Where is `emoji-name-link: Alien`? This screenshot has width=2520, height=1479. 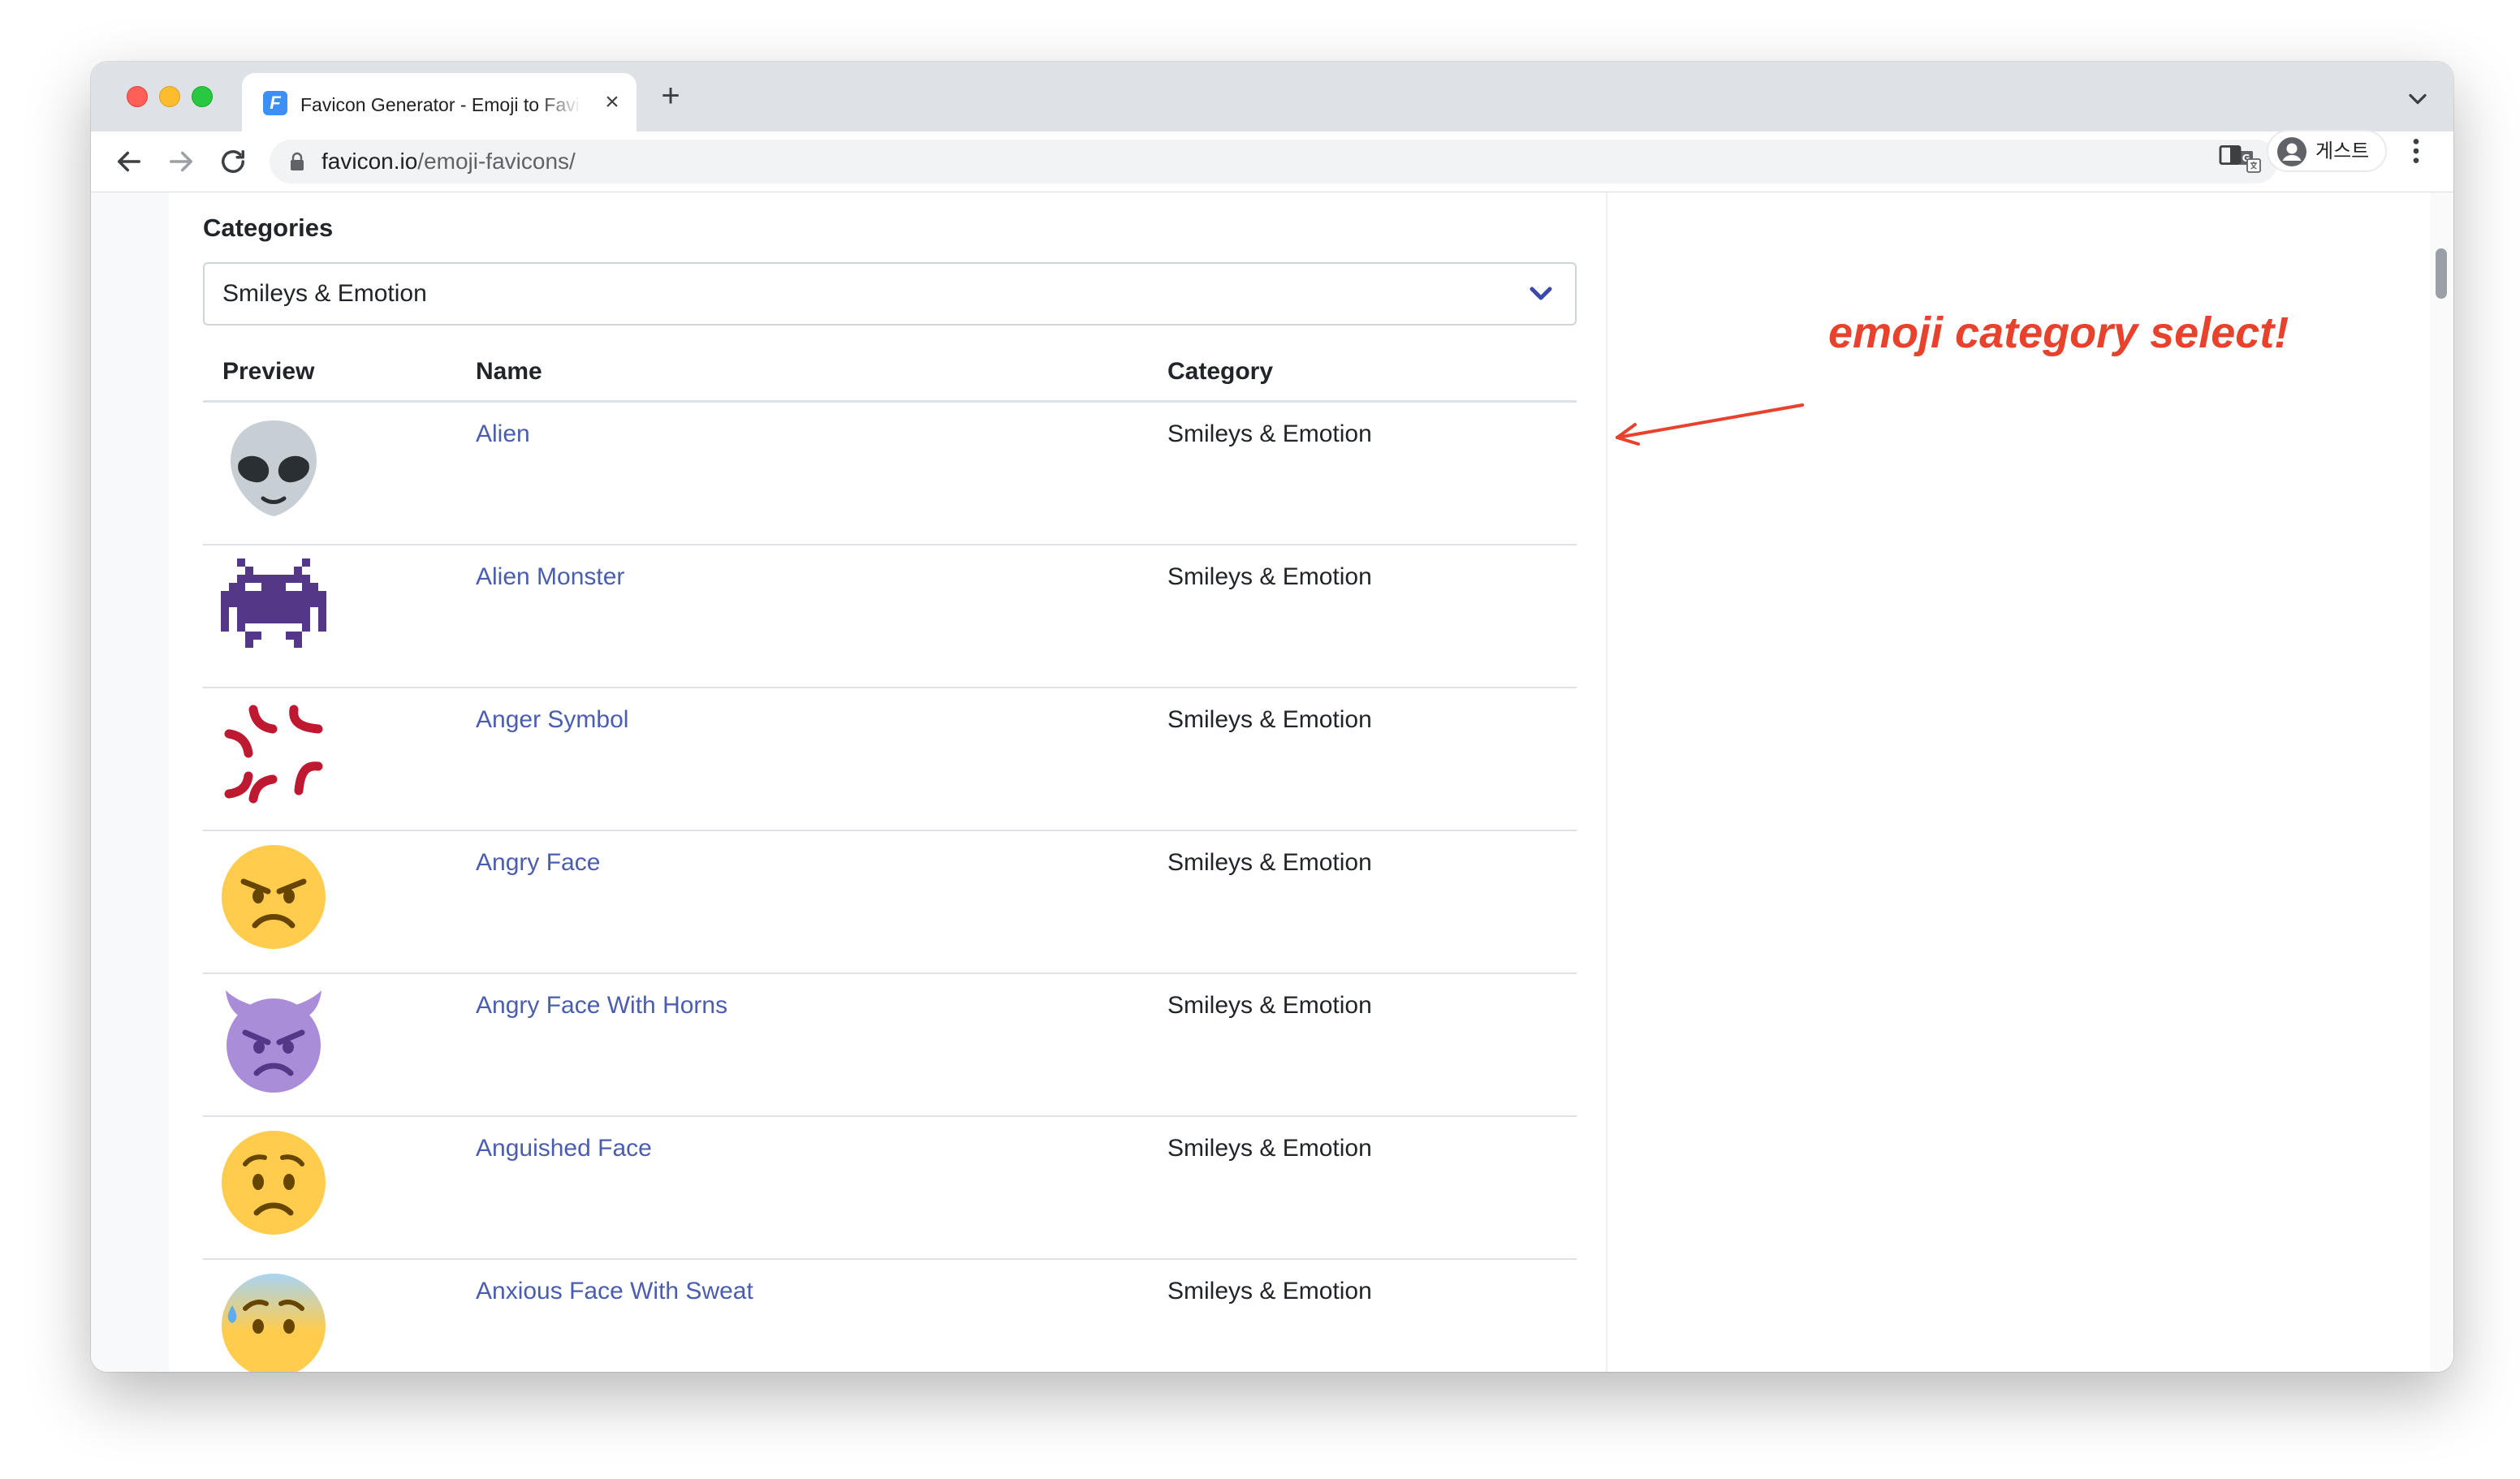
emoji-name-link: Alien is located at coordinates (503, 434).